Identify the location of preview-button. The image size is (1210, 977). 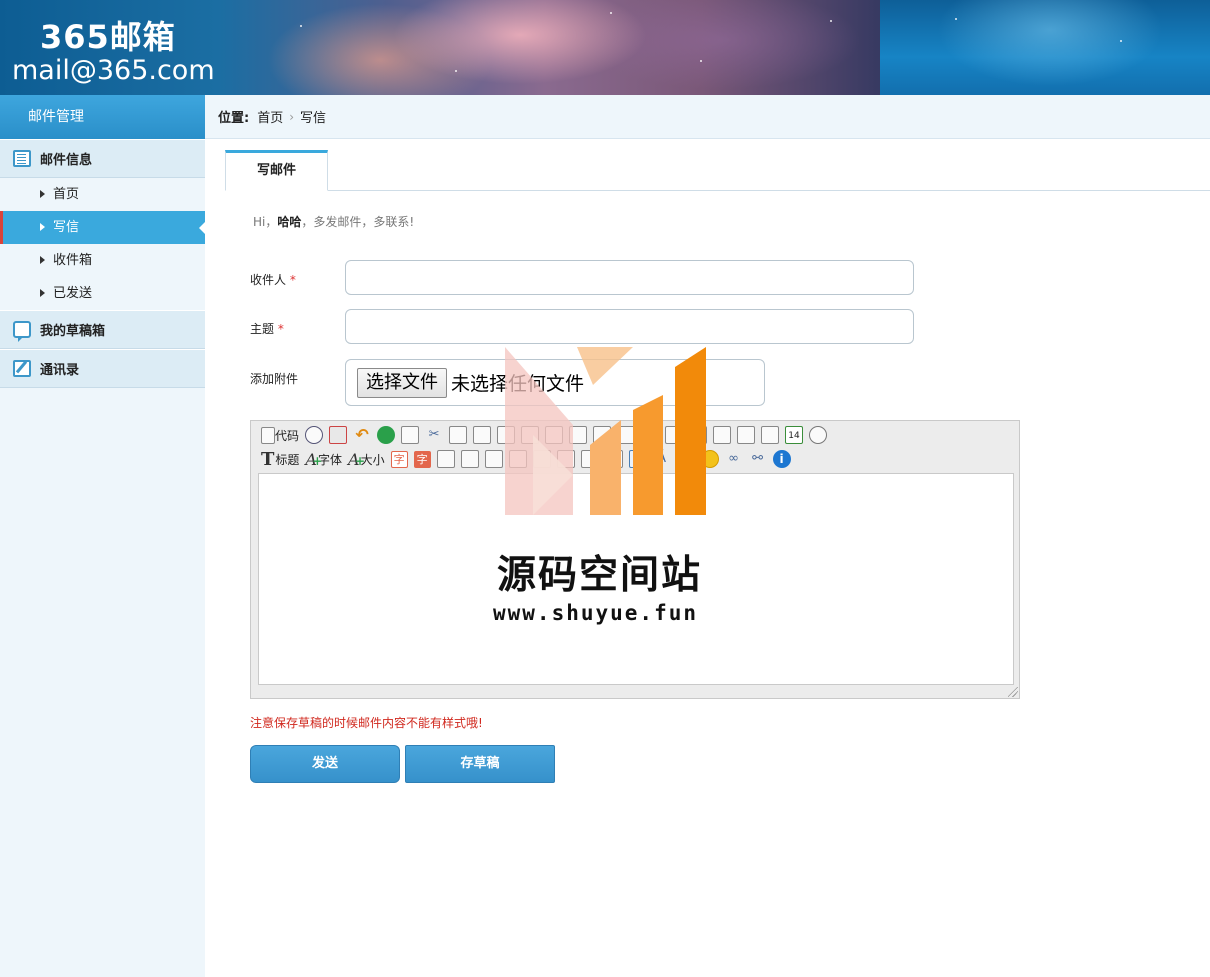
(314, 435).